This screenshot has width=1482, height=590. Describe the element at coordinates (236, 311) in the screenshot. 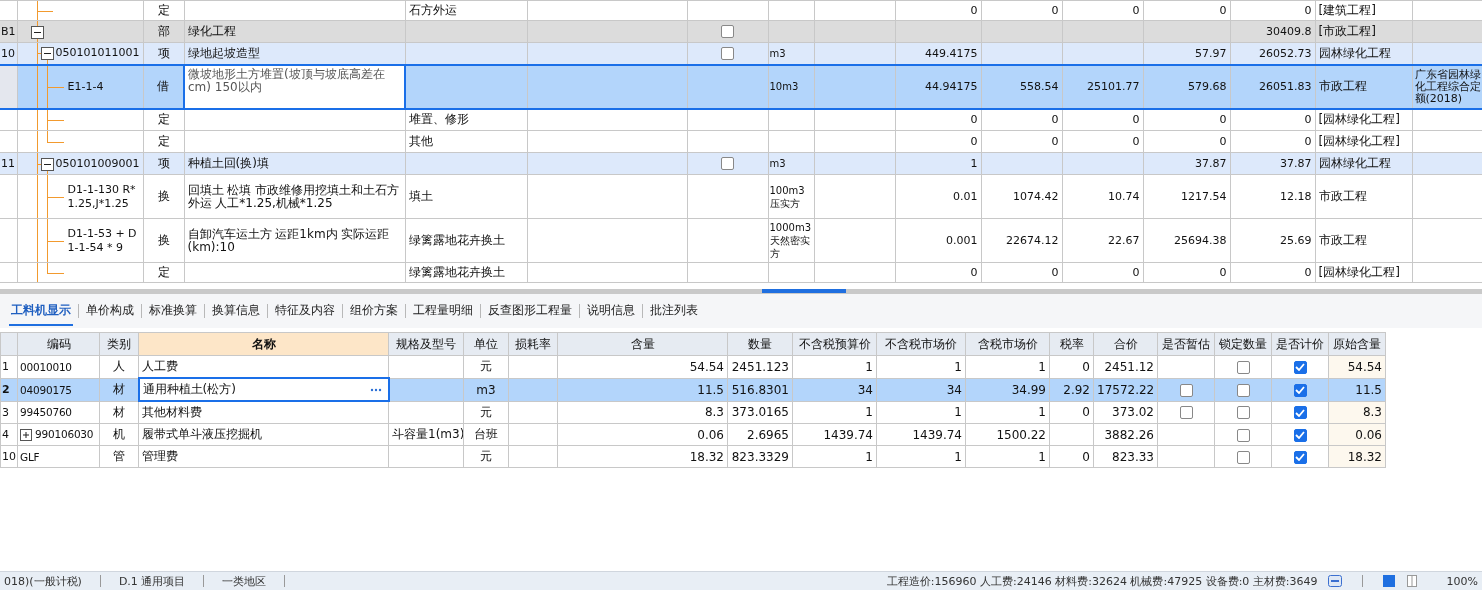

I see `tab: 换算信息` at that location.